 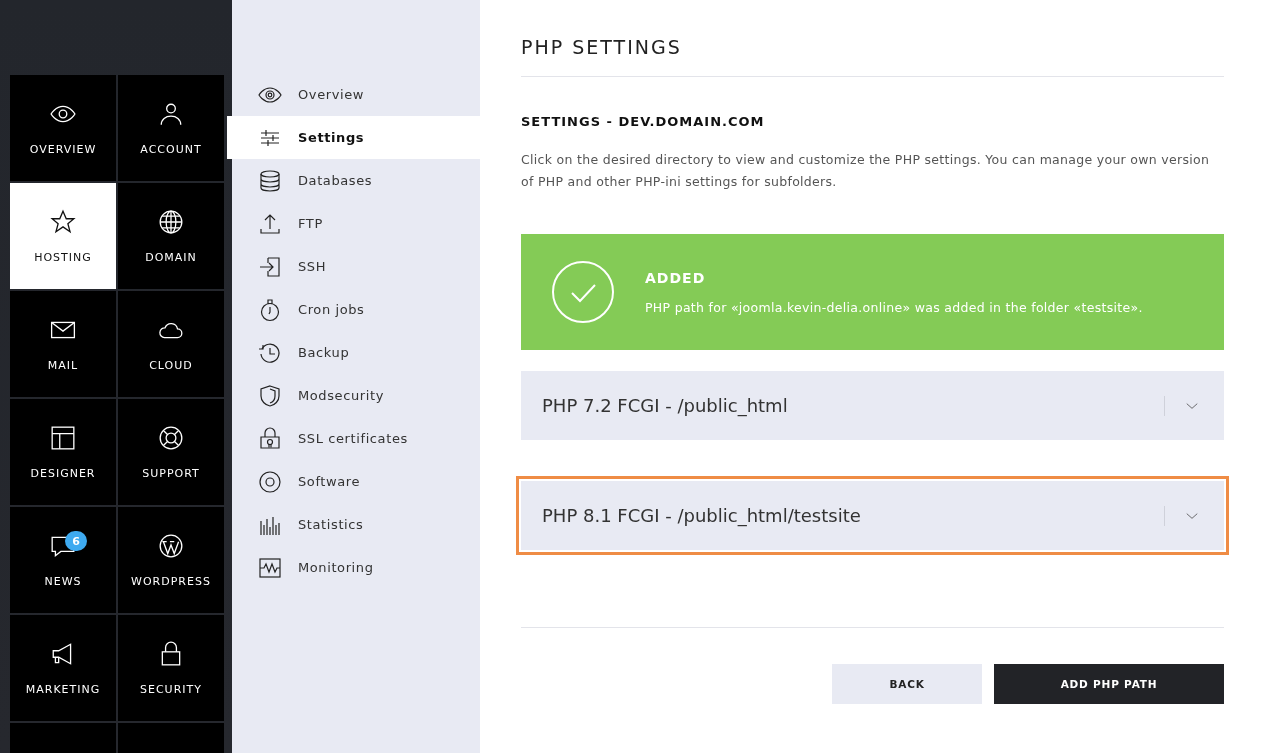 I want to click on submenu-item: Settings, so click(x=353, y=137).